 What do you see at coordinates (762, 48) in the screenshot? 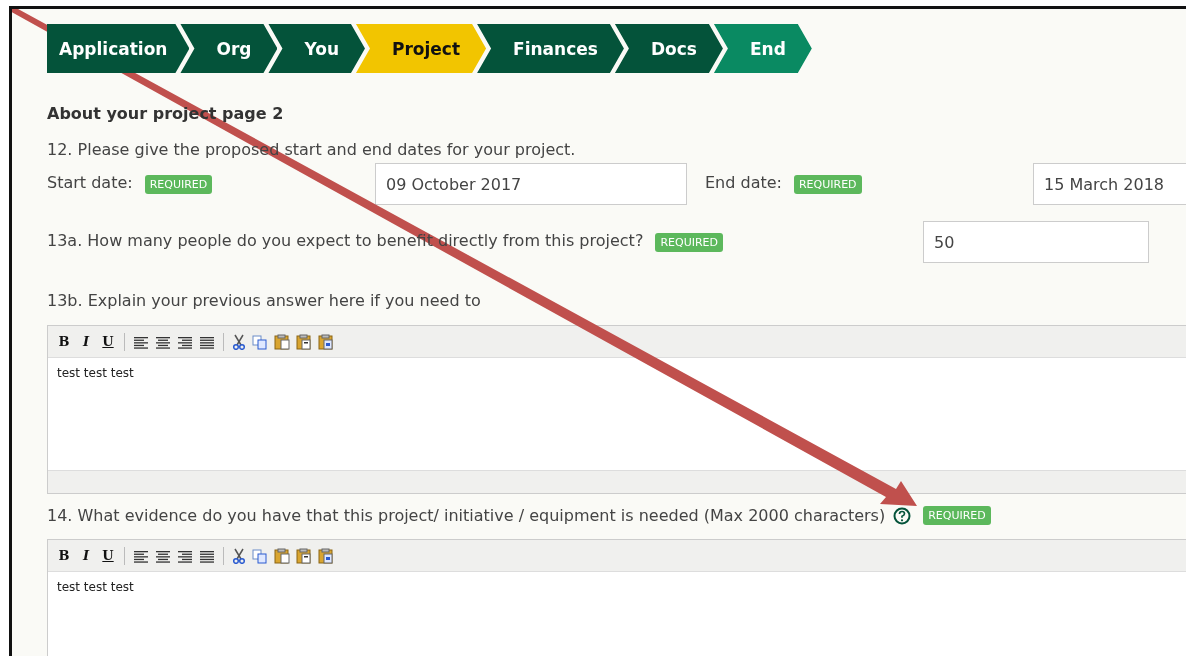
I see `progress-step: End` at bounding box center [762, 48].